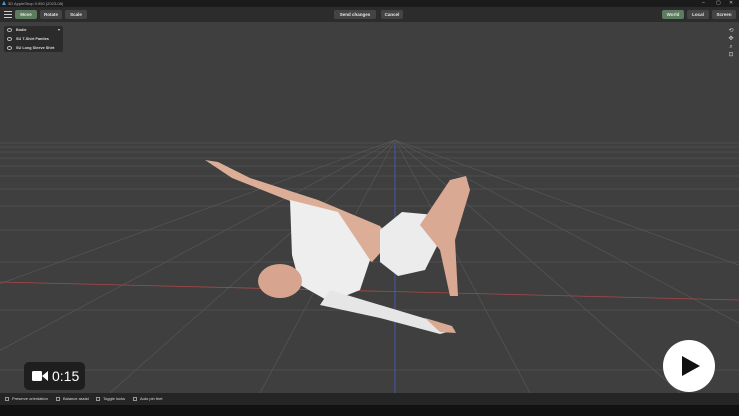 The height and width of the screenshot is (416, 739). I want to click on outliner-item-label: SU Long Sleeve Shirt, so click(35, 48).